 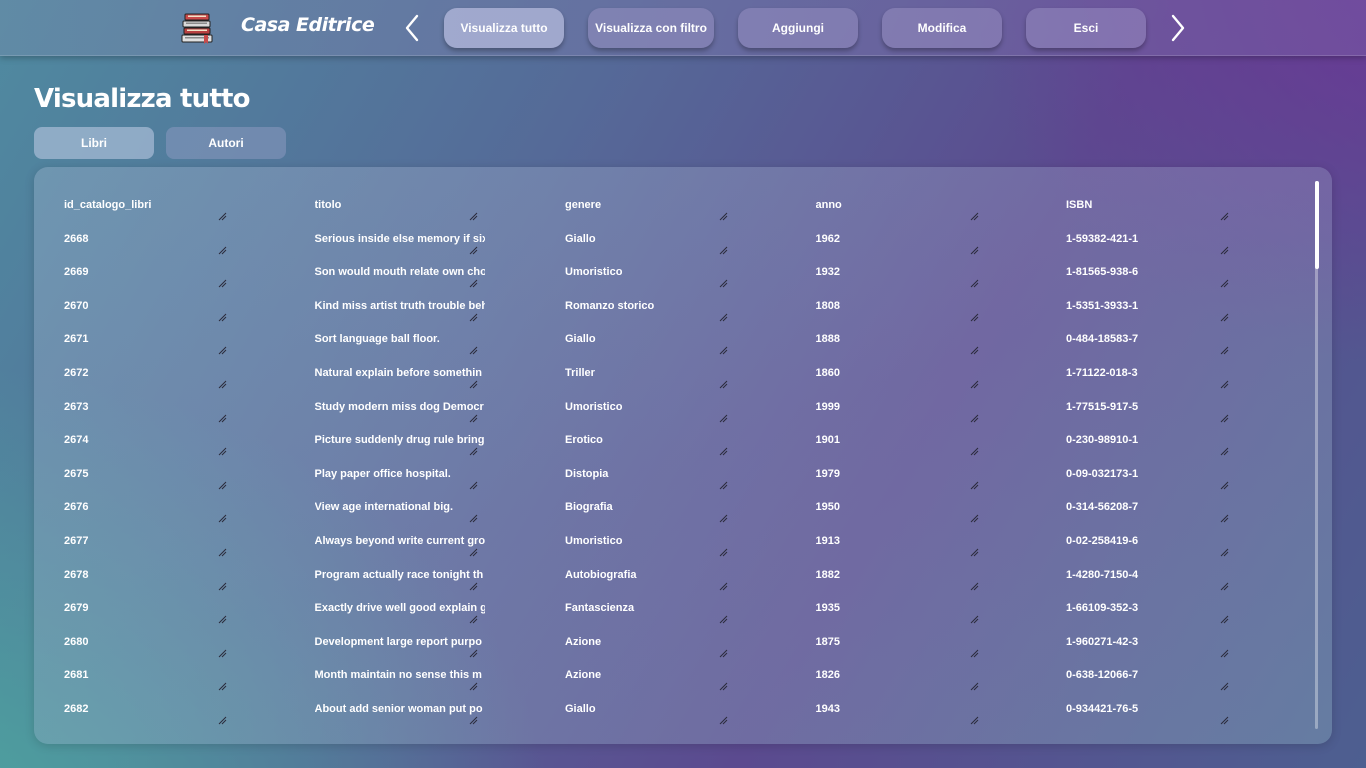 I want to click on tab-autori: Autori, so click(x=226, y=143).